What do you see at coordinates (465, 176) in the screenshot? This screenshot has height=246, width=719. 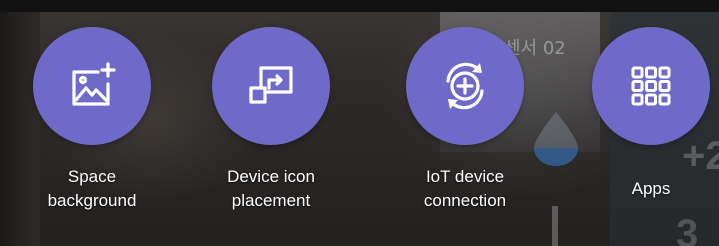 I see `iot-device-connection-label-line1: IoT device` at bounding box center [465, 176].